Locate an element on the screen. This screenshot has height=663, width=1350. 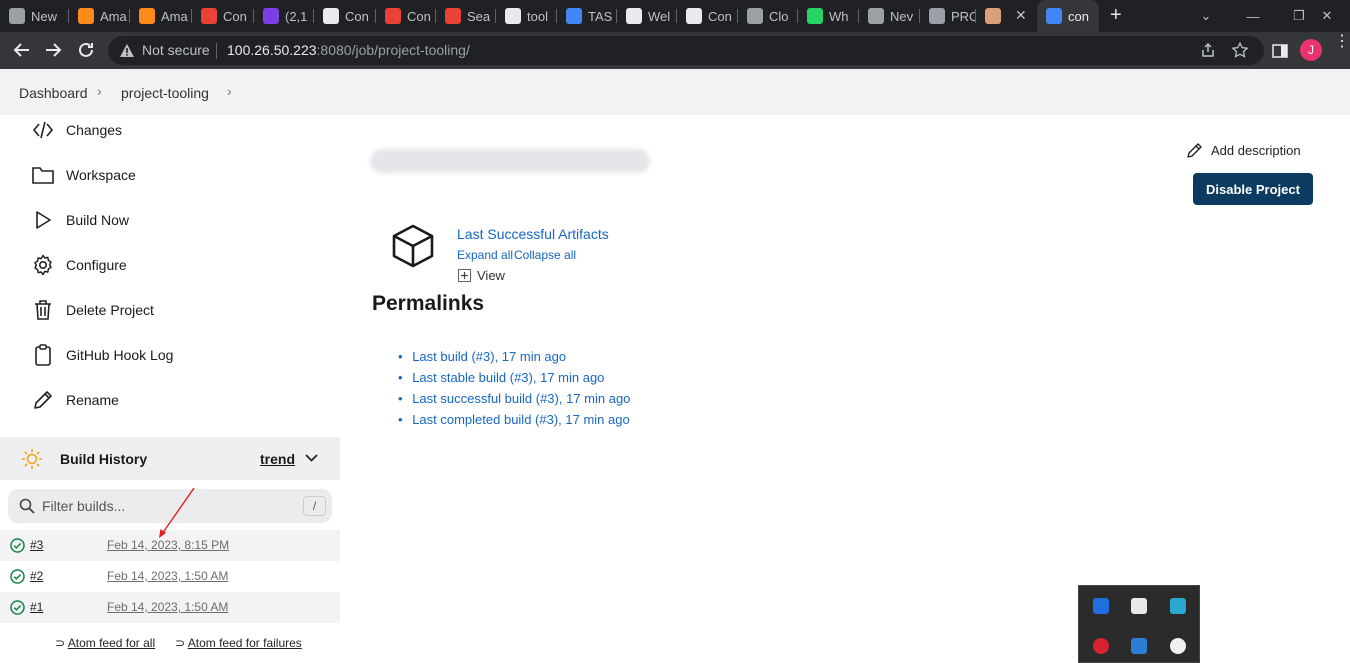
trash-icon is located at coordinates (43, 309).